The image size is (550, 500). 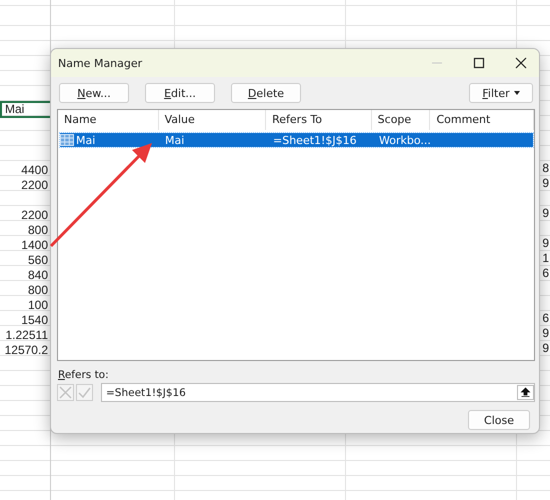 I want to click on cell-value: 560, so click(x=38, y=260).